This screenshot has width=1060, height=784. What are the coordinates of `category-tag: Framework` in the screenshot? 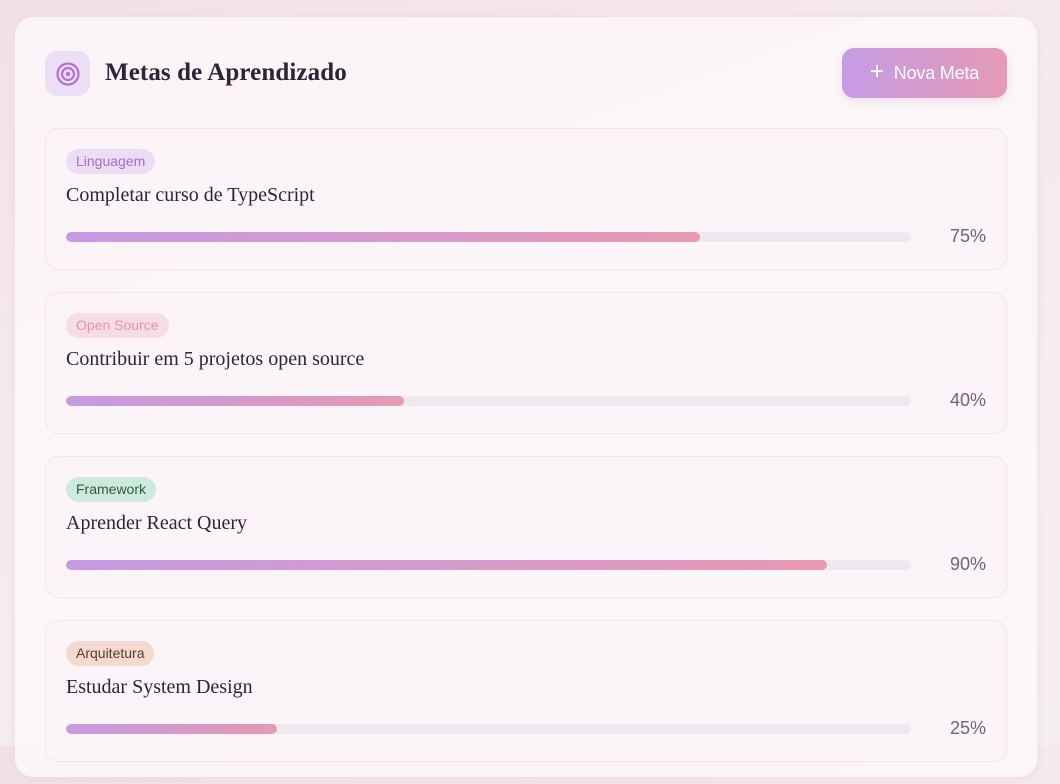 It's located at (111, 489).